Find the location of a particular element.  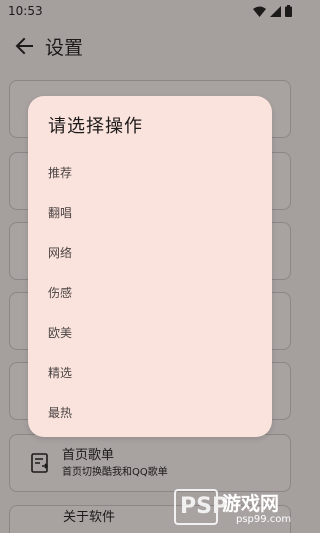

card-title: 关于软件 is located at coordinates (89, 517).